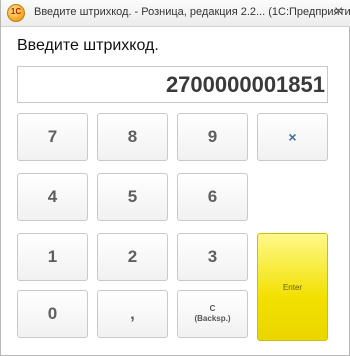  I want to click on close-icon: ×, so click(338, 12).